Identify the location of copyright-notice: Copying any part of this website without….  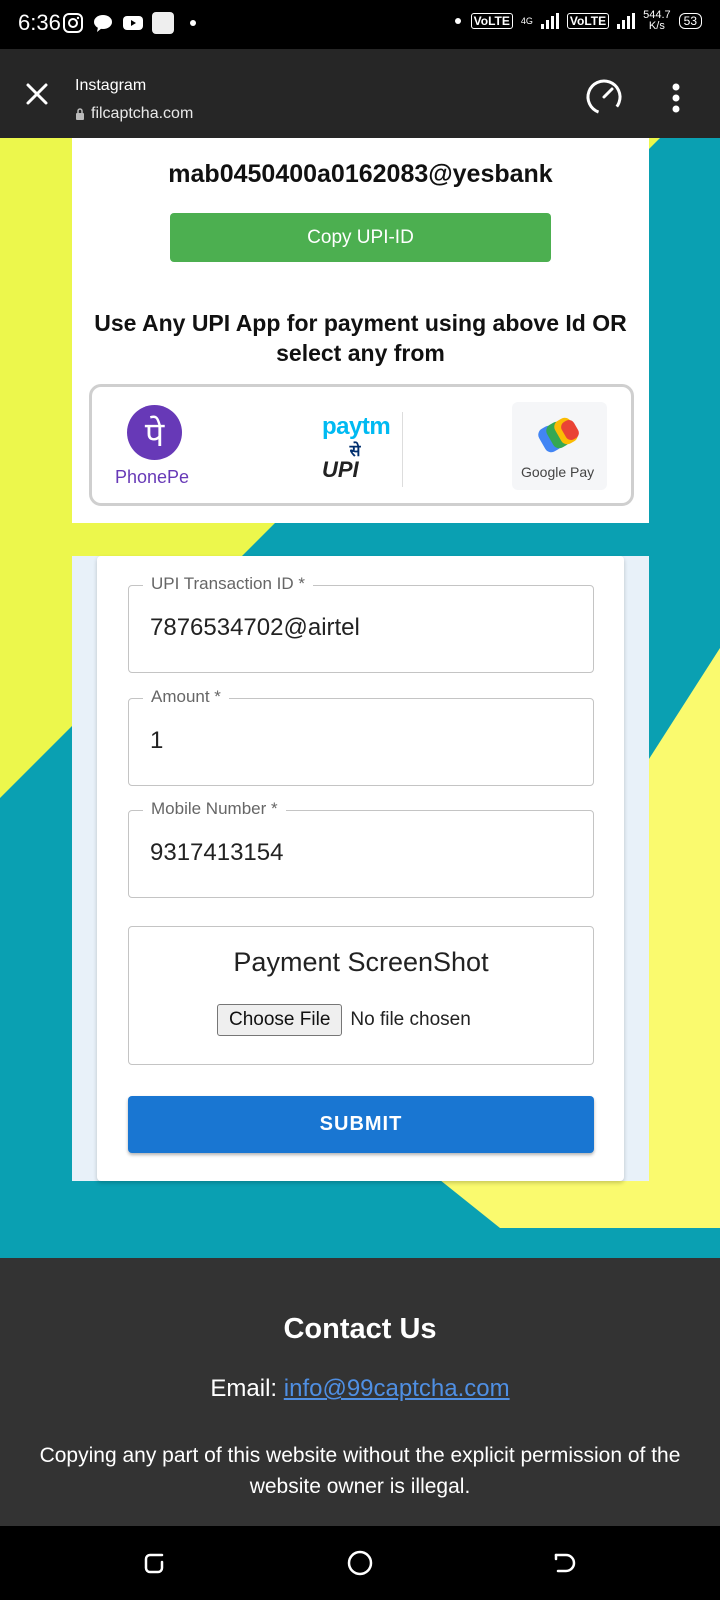
(360, 1471).